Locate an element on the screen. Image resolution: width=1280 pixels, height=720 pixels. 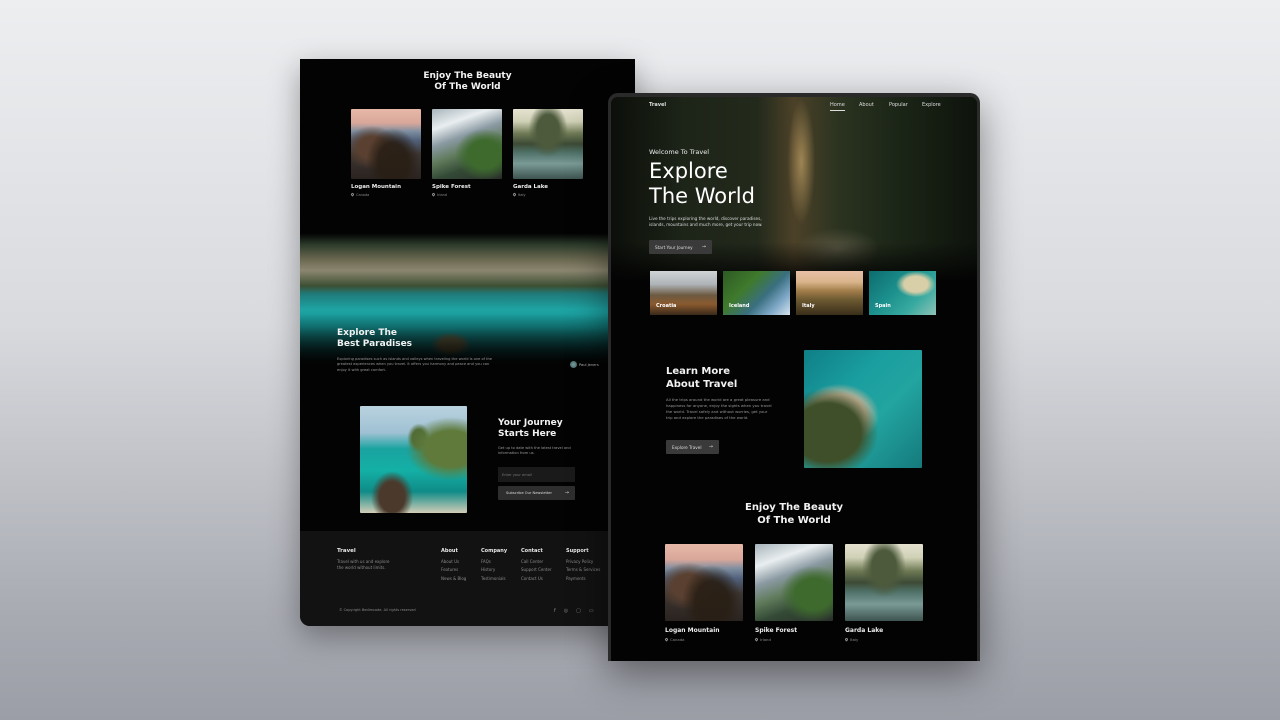
footer-link: Privacy Policy is located at coordinates (579, 561).